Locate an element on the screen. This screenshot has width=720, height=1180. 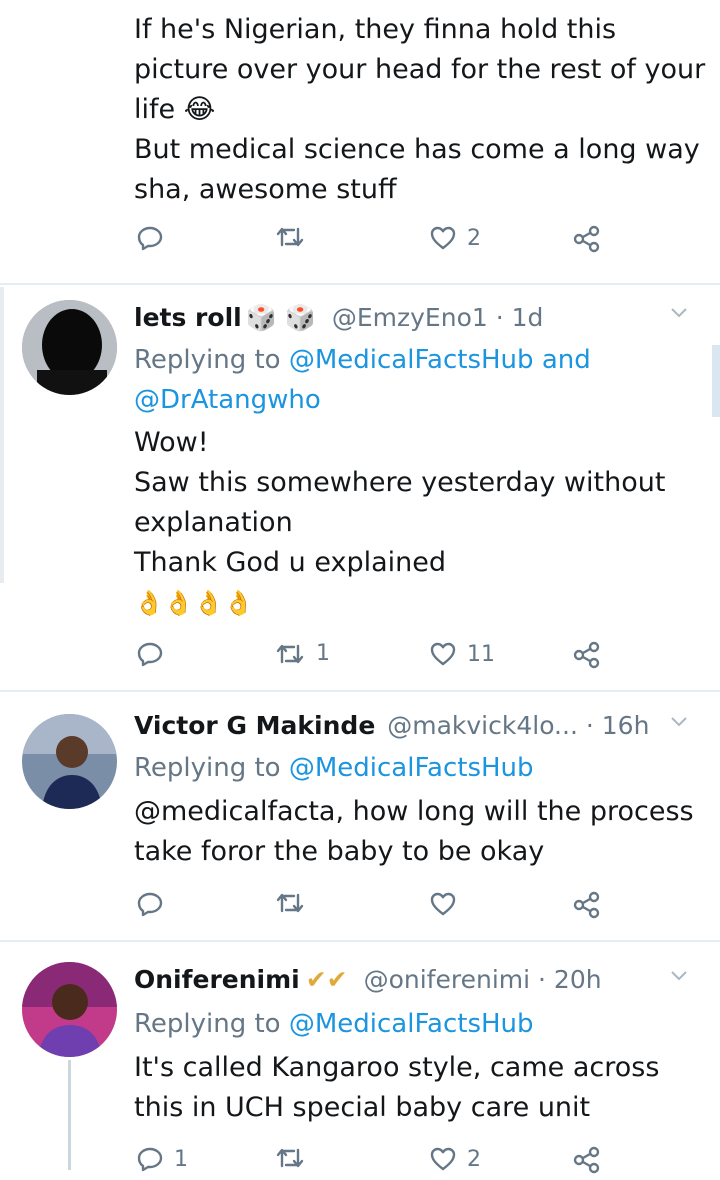
body-line: sha, awesome stuff is located at coordinates (265, 189).